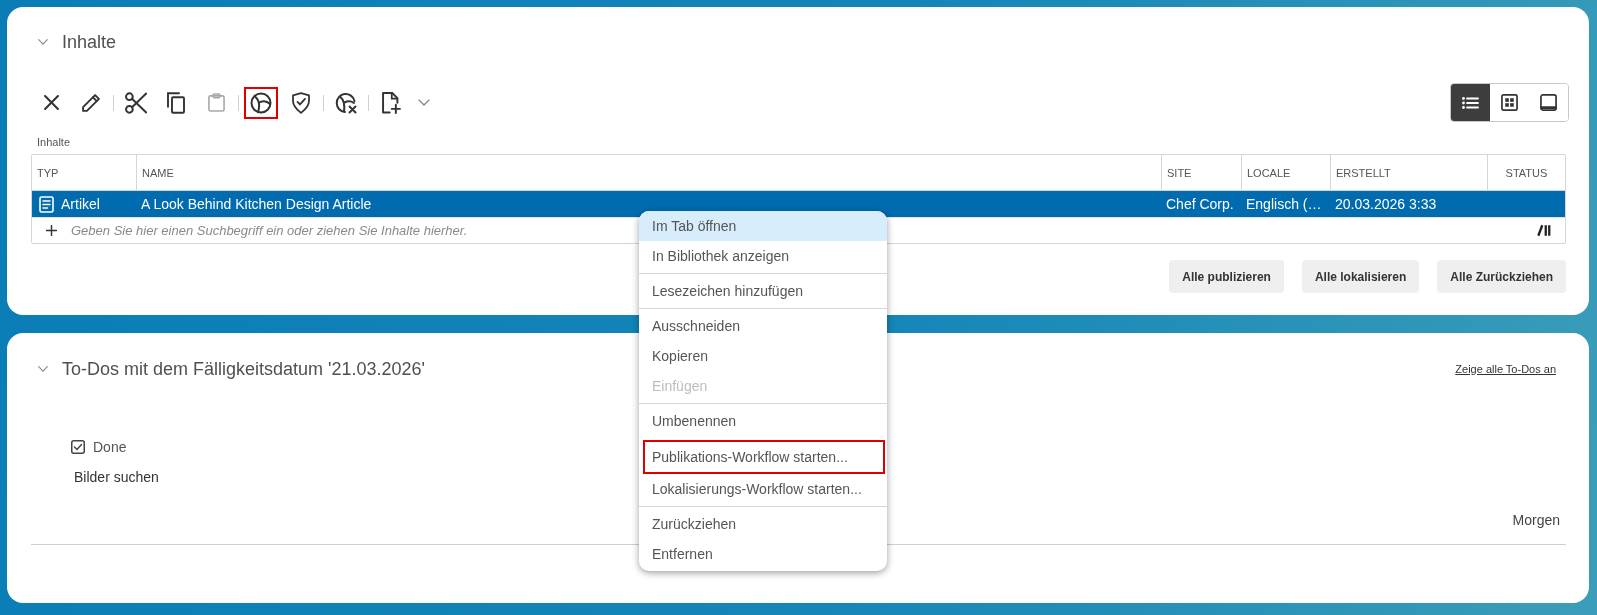 The height and width of the screenshot is (615, 1597). I want to click on copy-icon, so click(176, 102).